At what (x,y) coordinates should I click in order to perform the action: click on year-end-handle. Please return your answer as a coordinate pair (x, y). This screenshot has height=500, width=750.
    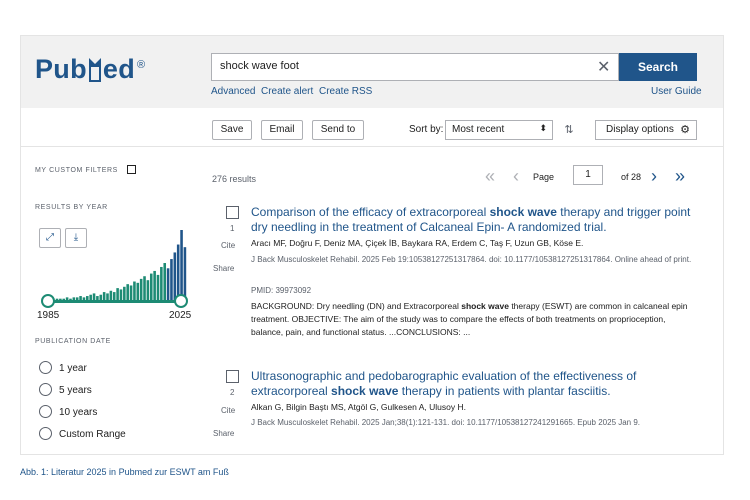
    Looking at the image, I should click on (181, 301).